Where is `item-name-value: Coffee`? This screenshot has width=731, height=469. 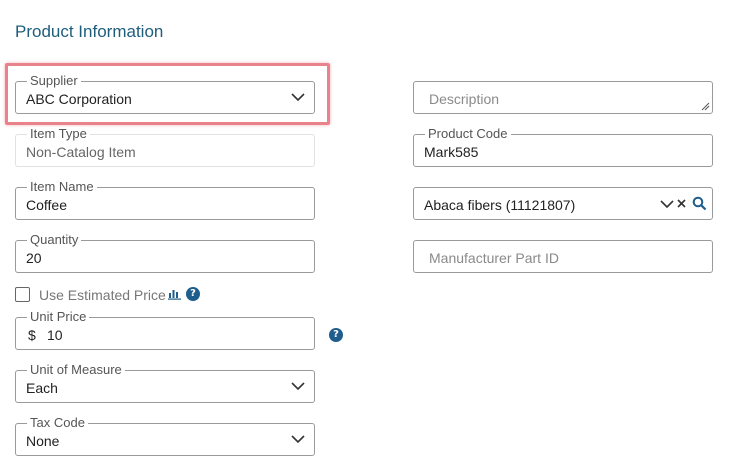
item-name-value: Coffee is located at coordinates (46, 205).